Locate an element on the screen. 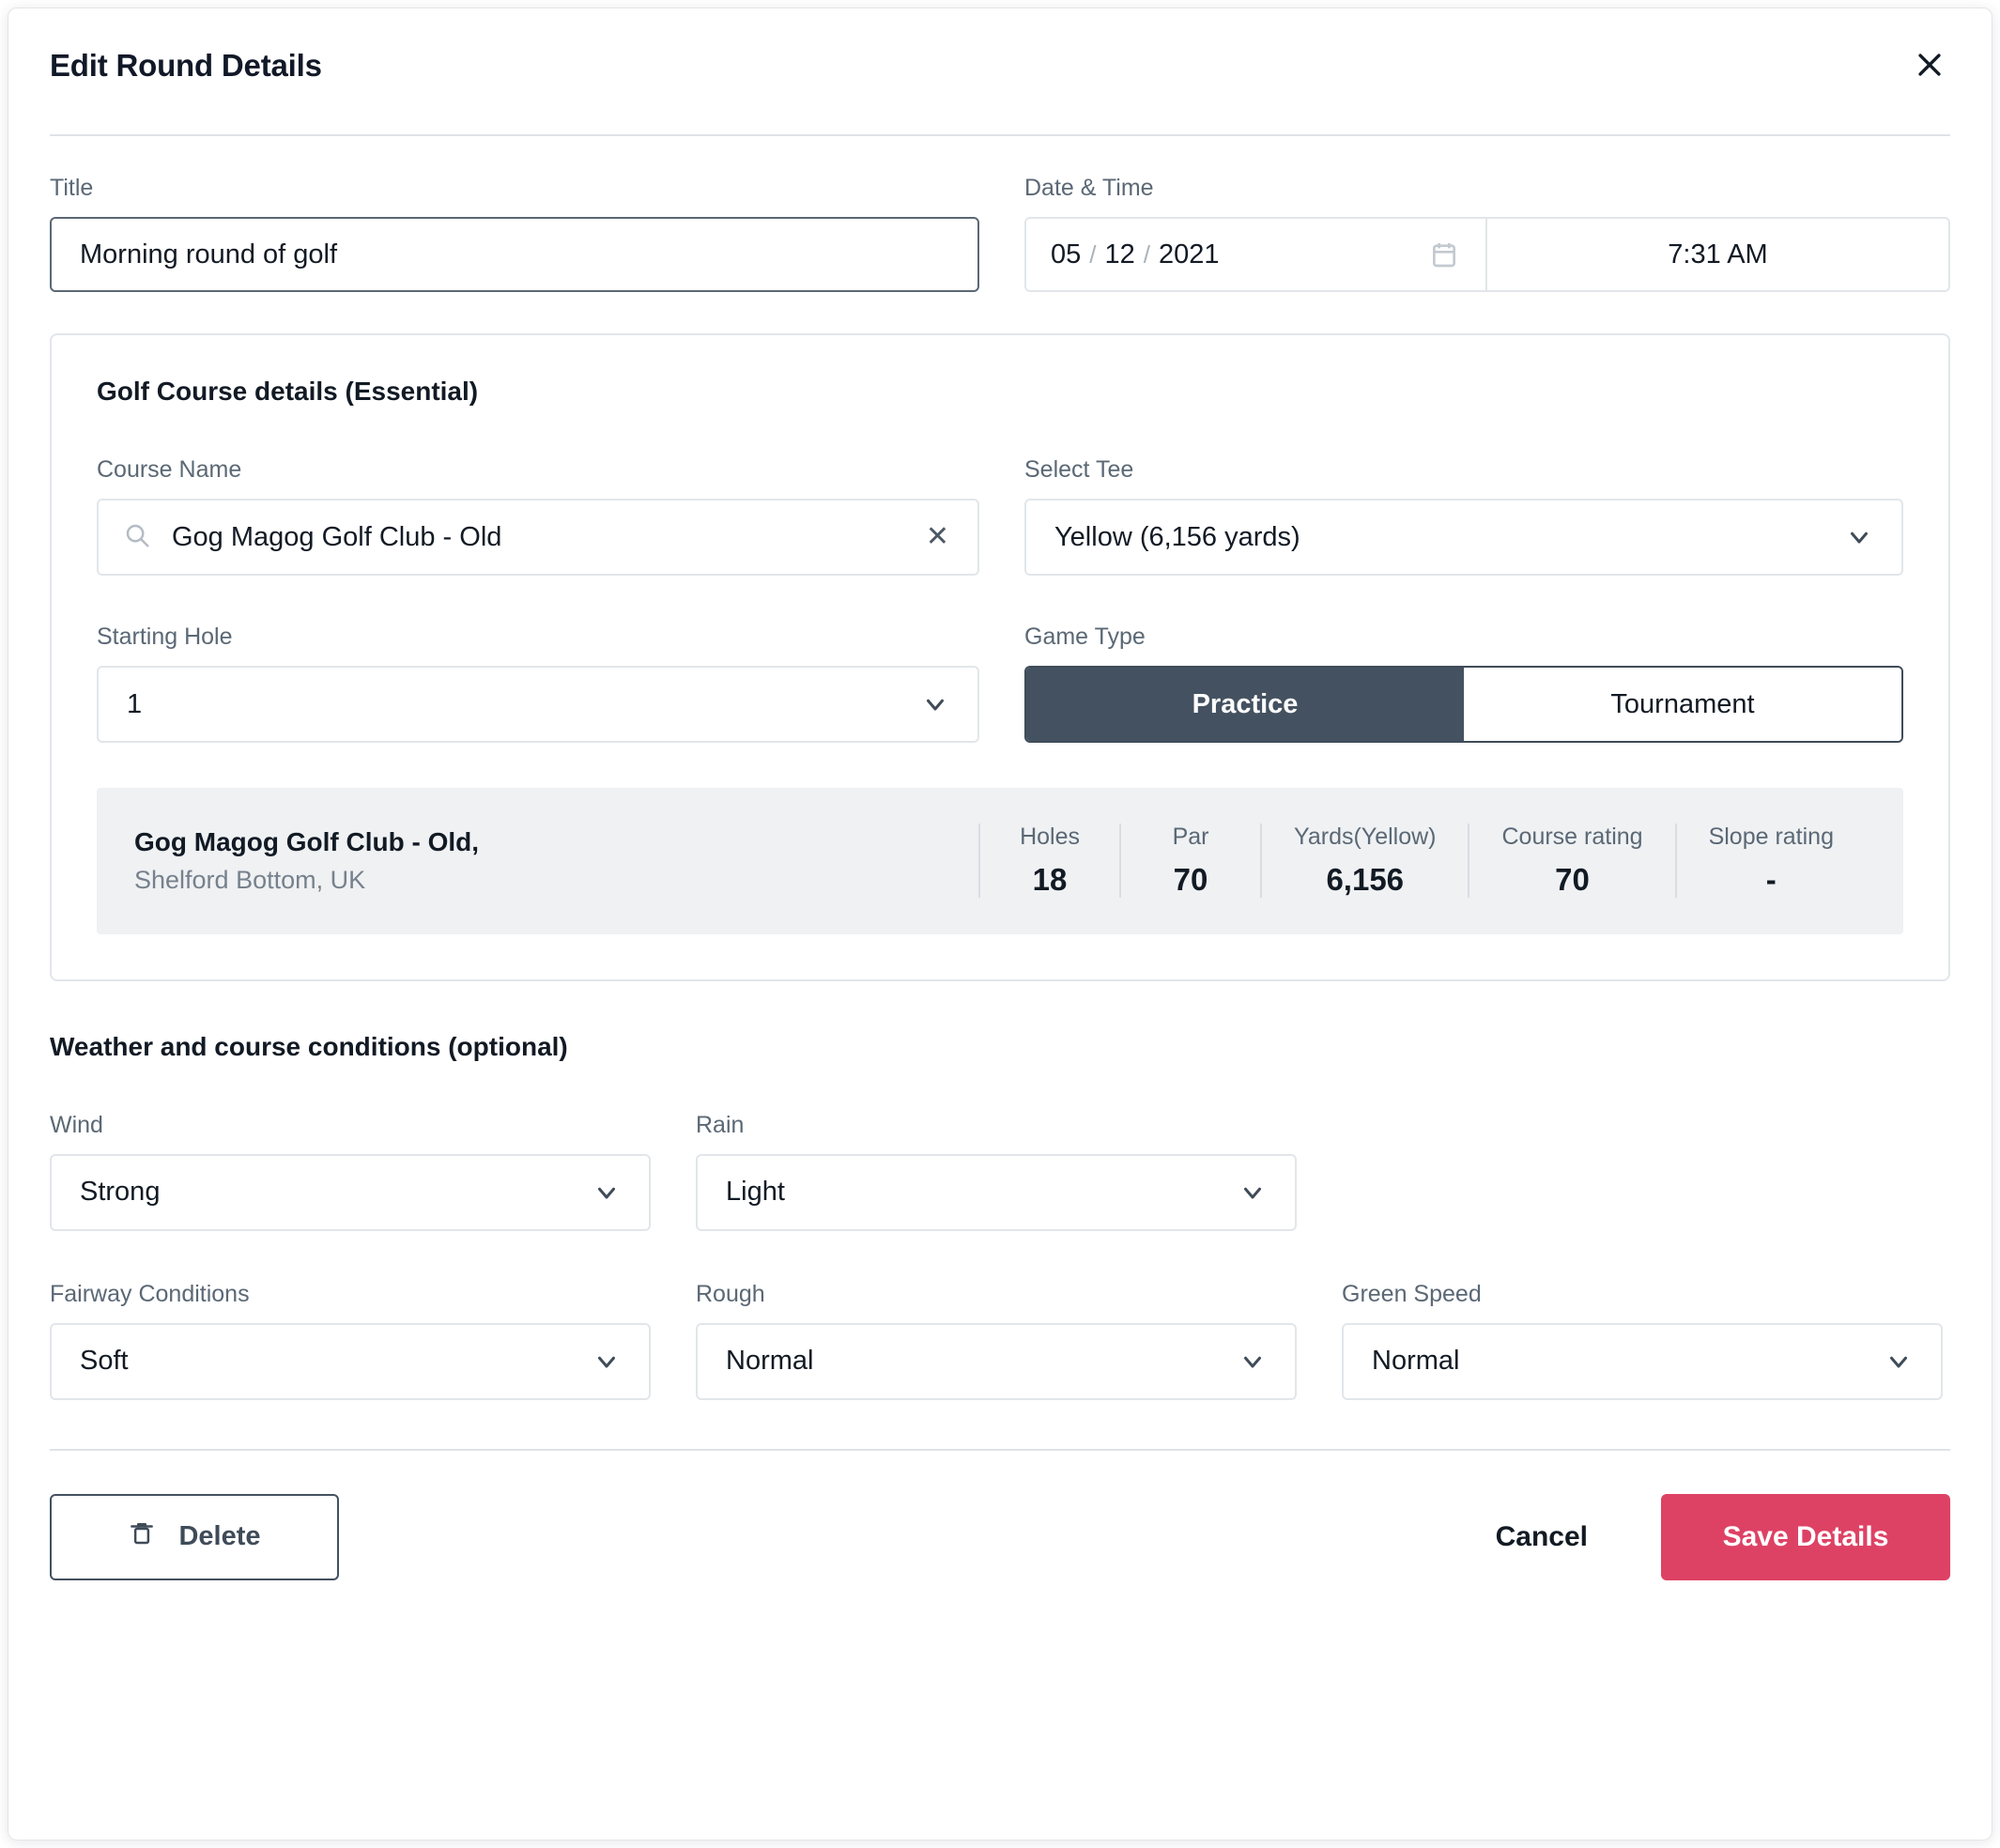  rough-dropdown: Normal is located at coordinates (996, 1361).